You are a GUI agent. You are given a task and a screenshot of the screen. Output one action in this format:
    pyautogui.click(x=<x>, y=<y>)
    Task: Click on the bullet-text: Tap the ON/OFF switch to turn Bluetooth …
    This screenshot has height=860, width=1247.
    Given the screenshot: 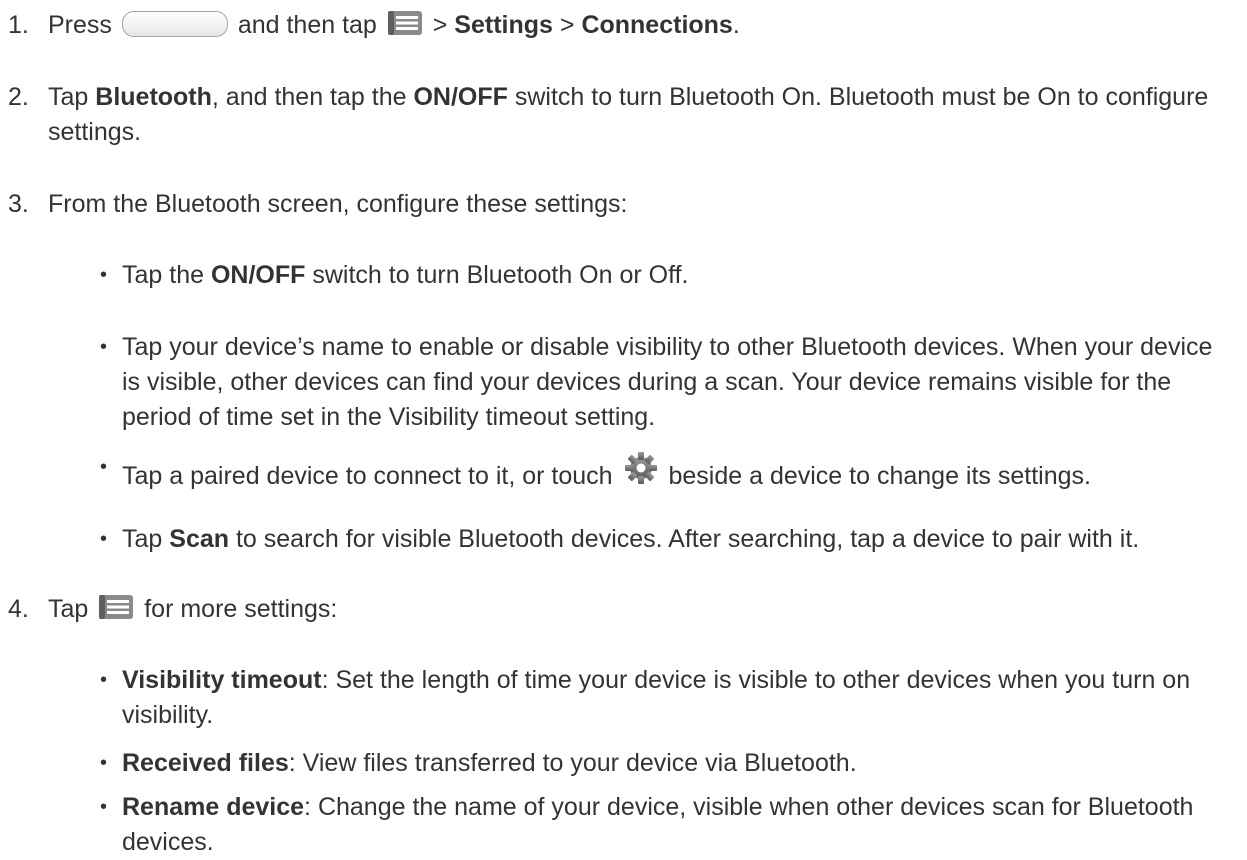 What is the action you would take?
    pyautogui.click(x=674, y=275)
    